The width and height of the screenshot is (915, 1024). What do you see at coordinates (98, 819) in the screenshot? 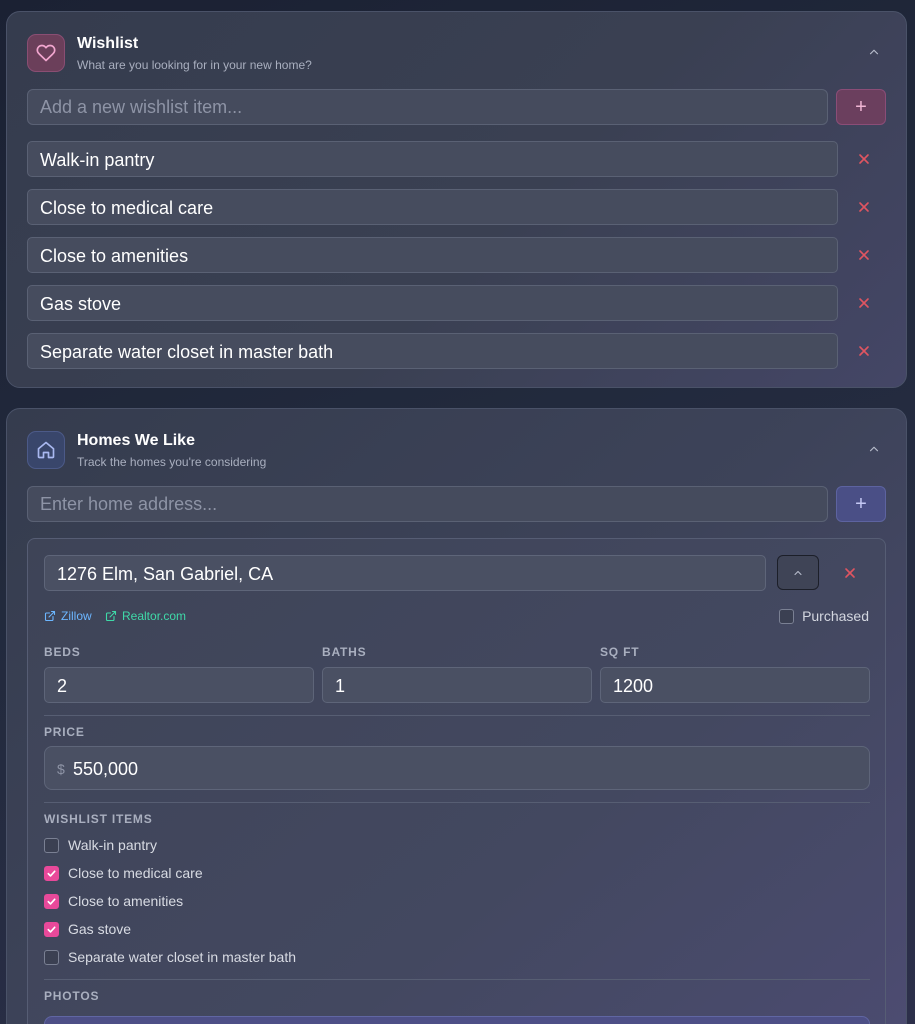
I see `wishlist-items-label: WISHLIST ITEMS` at bounding box center [98, 819].